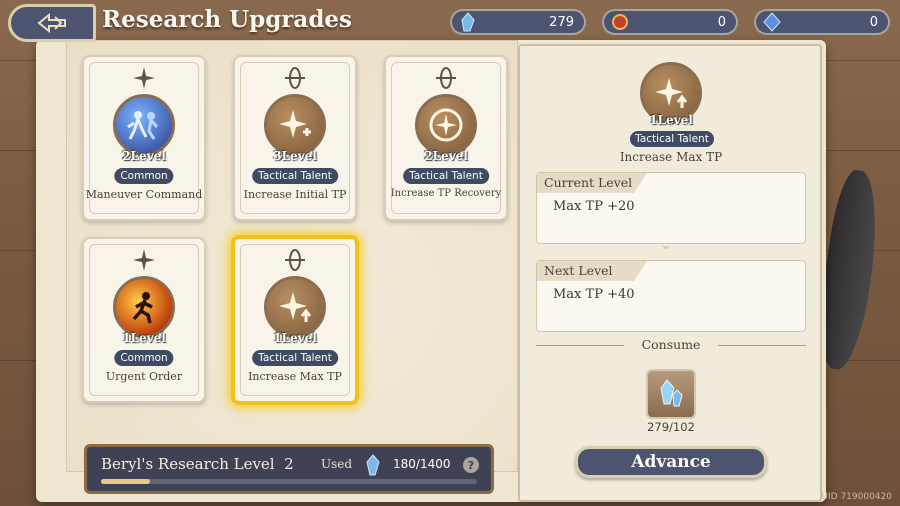 The image size is (900, 506). I want to click on selected-upgrade-tag: Tactical Talent, so click(672, 139).